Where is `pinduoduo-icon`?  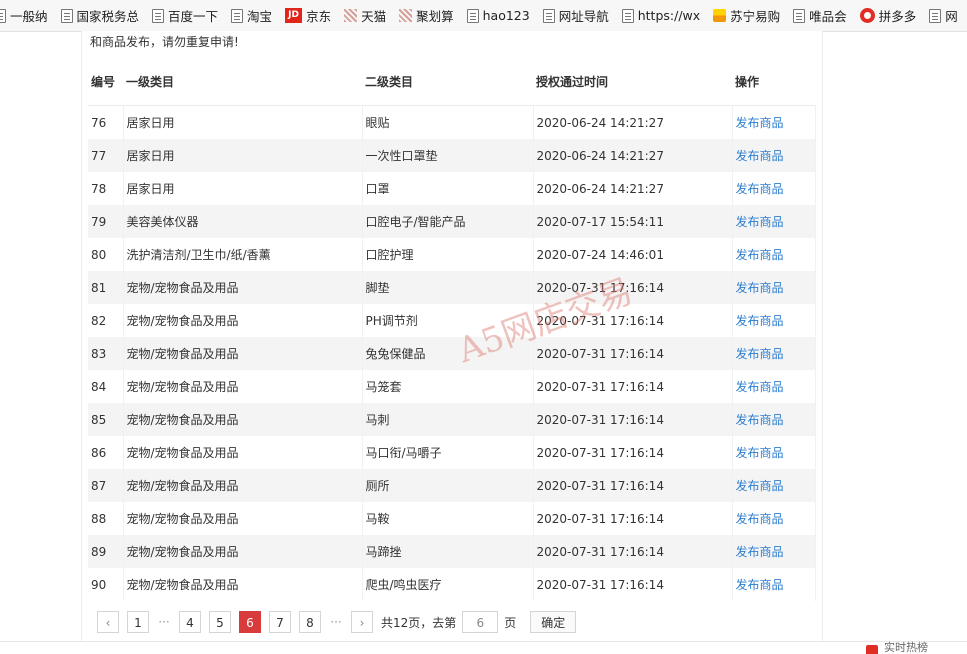 pinduoduo-icon is located at coordinates (867, 15).